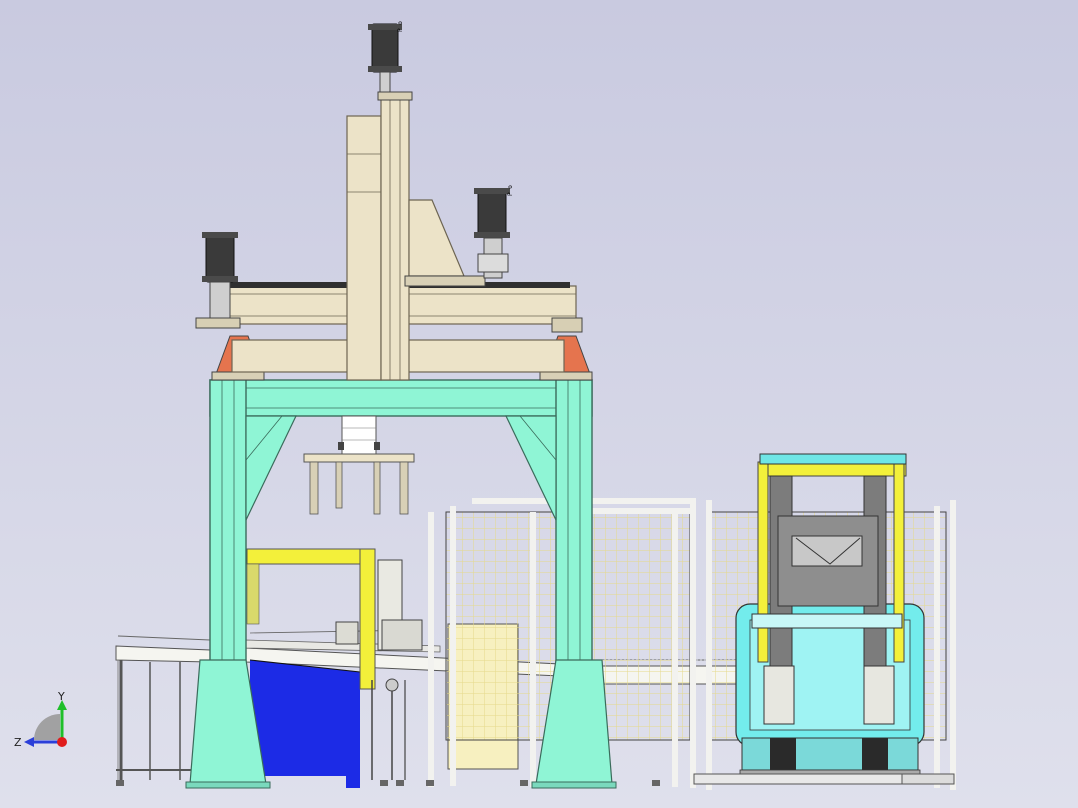 Image resolution: width=1078 pixels, height=808 pixels. I want to click on origin-point, so click(62, 742).